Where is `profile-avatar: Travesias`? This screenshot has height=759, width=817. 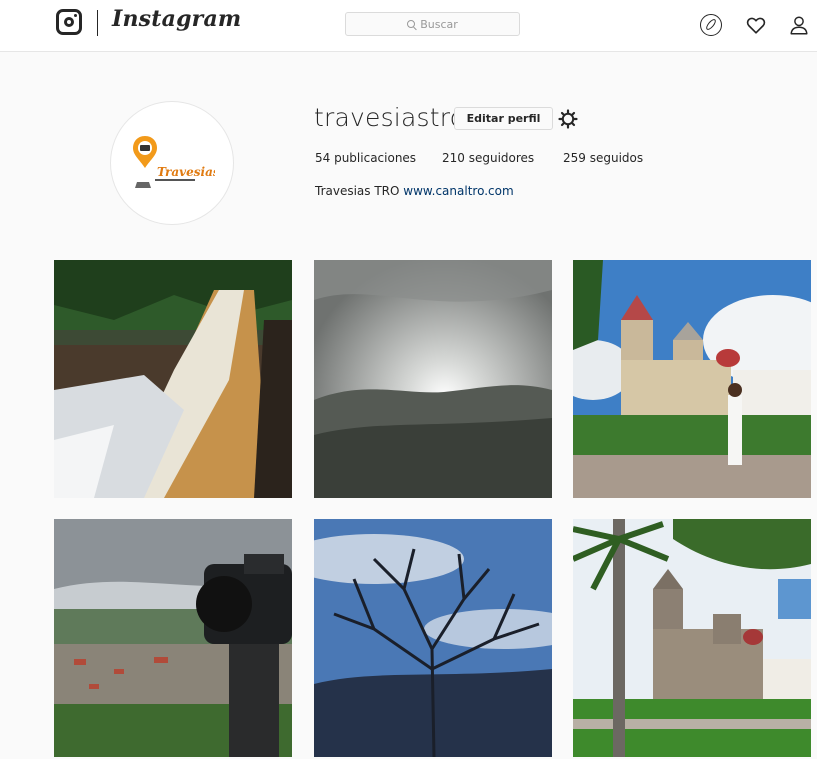
profile-avatar: Travesias is located at coordinates (172, 163).